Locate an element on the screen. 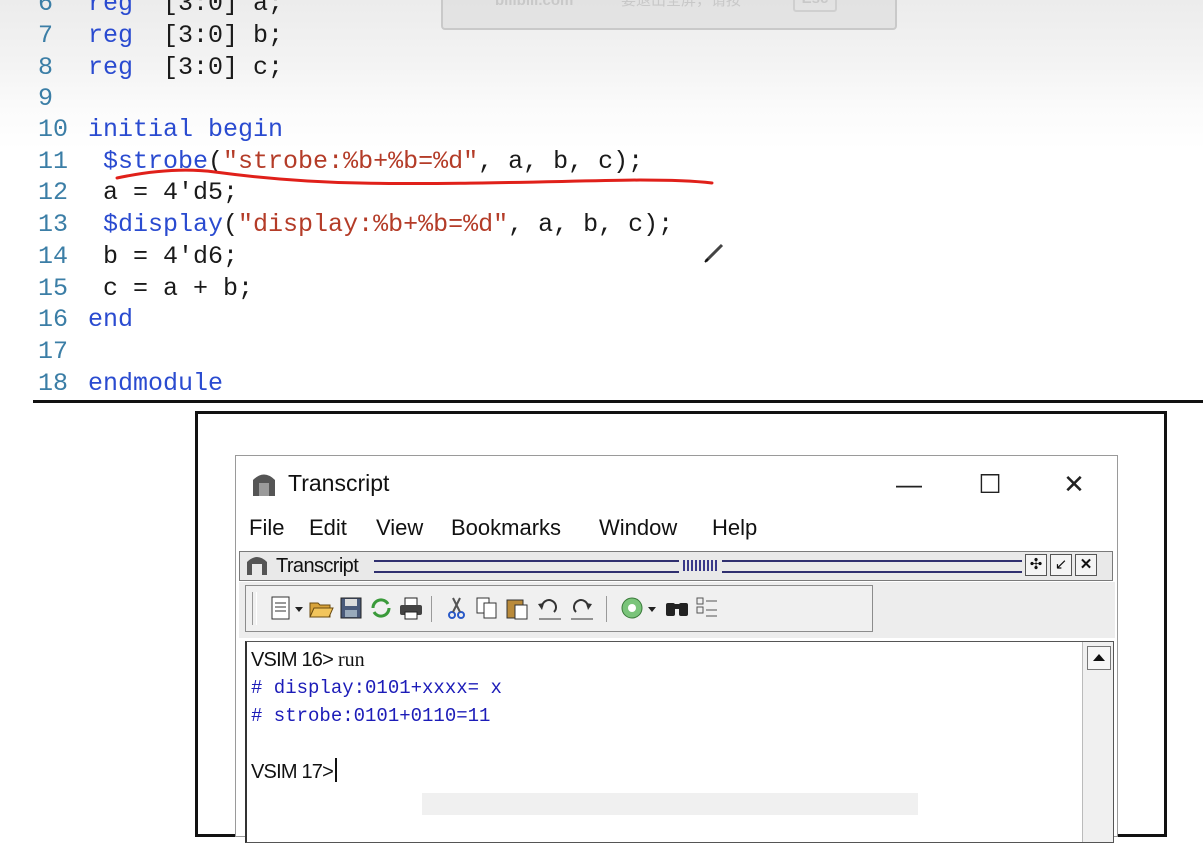 This screenshot has width=1203, height=843. keyword: initial begin is located at coordinates (186, 129).